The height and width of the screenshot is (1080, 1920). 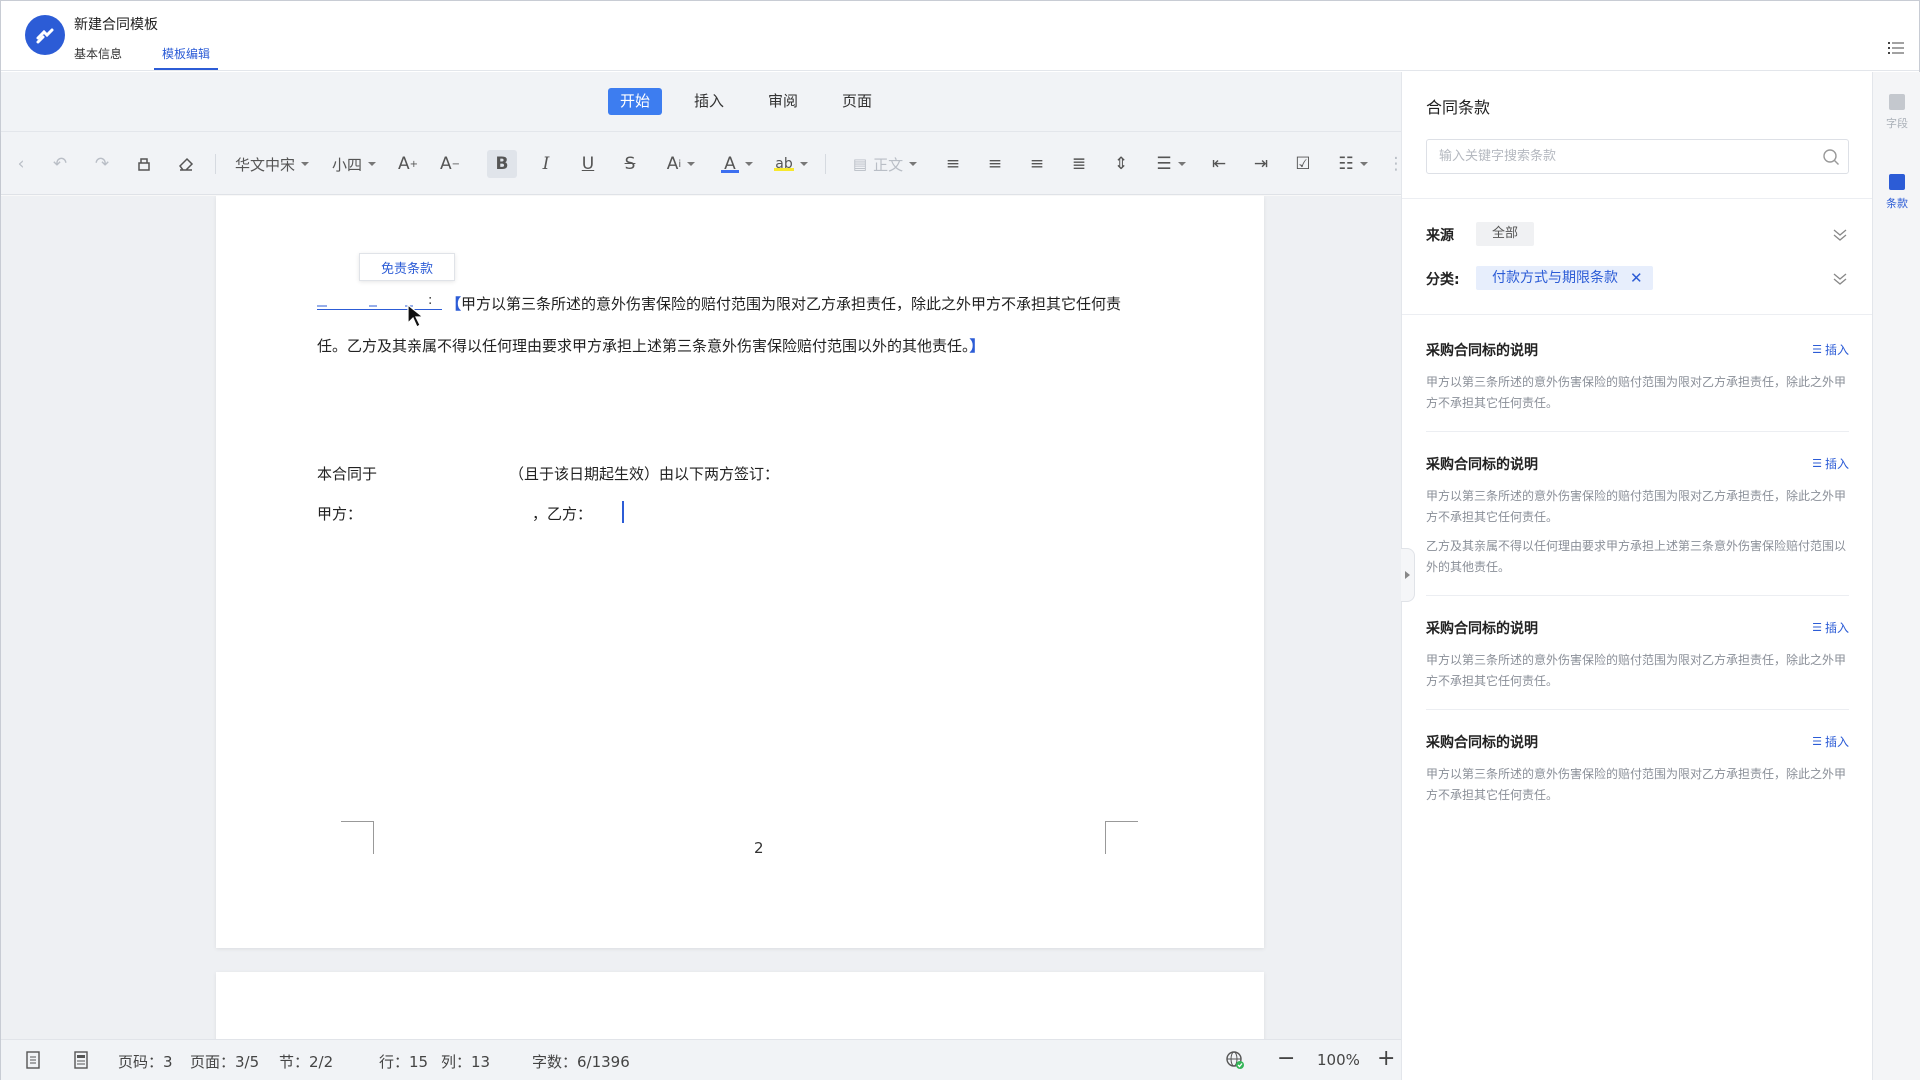 What do you see at coordinates (1636, 278) in the screenshot?
I see `close-icon: ✕` at bounding box center [1636, 278].